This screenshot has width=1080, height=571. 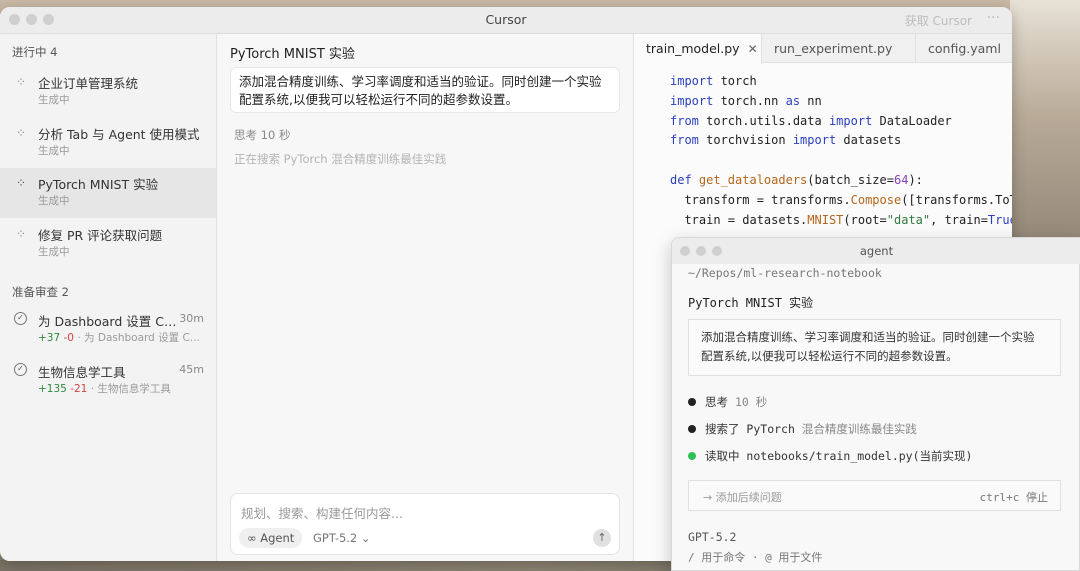 What do you see at coordinates (742, 497) in the screenshot?
I see `followup-placeholder: → 添加后续问题` at bounding box center [742, 497].